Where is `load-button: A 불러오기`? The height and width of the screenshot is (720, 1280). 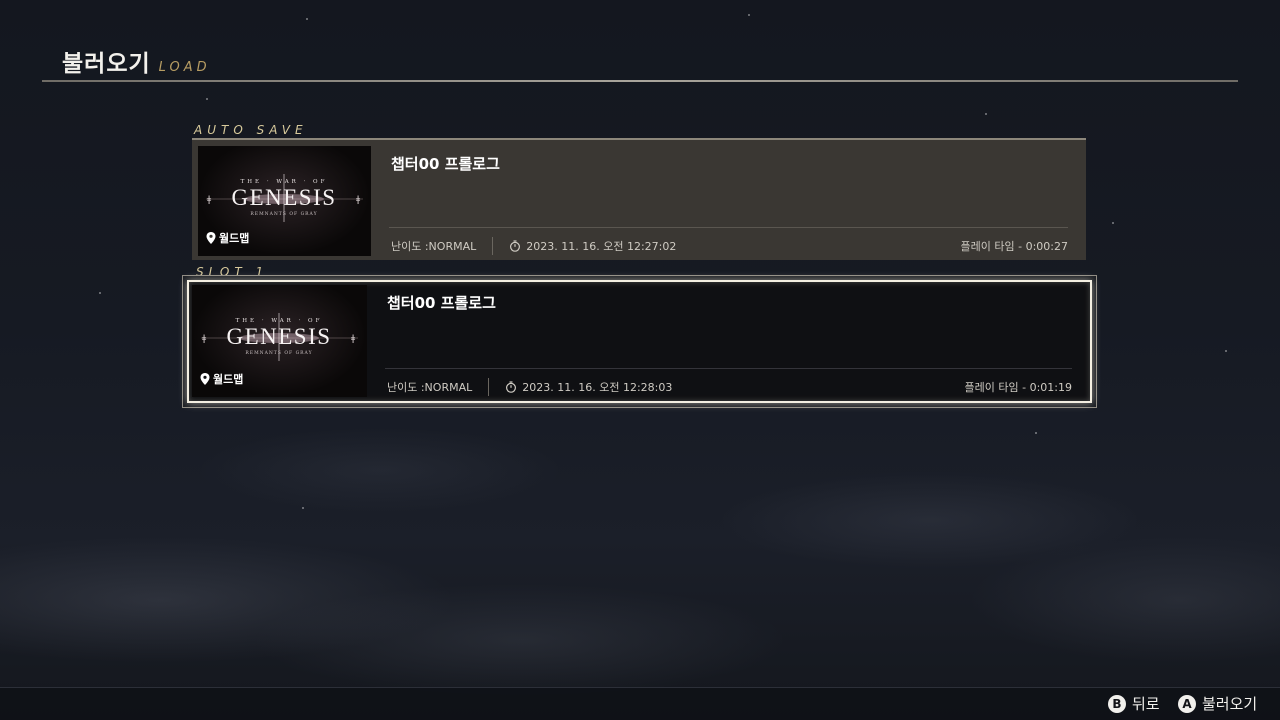
load-button: A 불러오기 is located at coordinates (1217, 703).